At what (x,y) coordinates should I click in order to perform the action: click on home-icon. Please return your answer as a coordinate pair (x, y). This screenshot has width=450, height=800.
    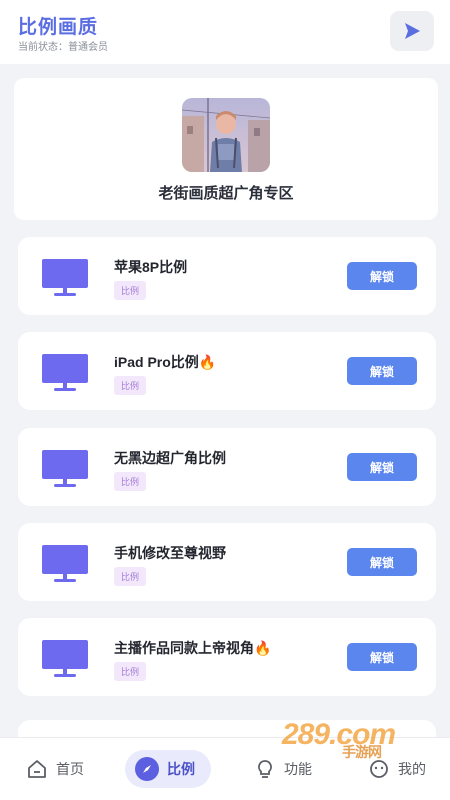
    Looking at the image, I should click on (37, 769).